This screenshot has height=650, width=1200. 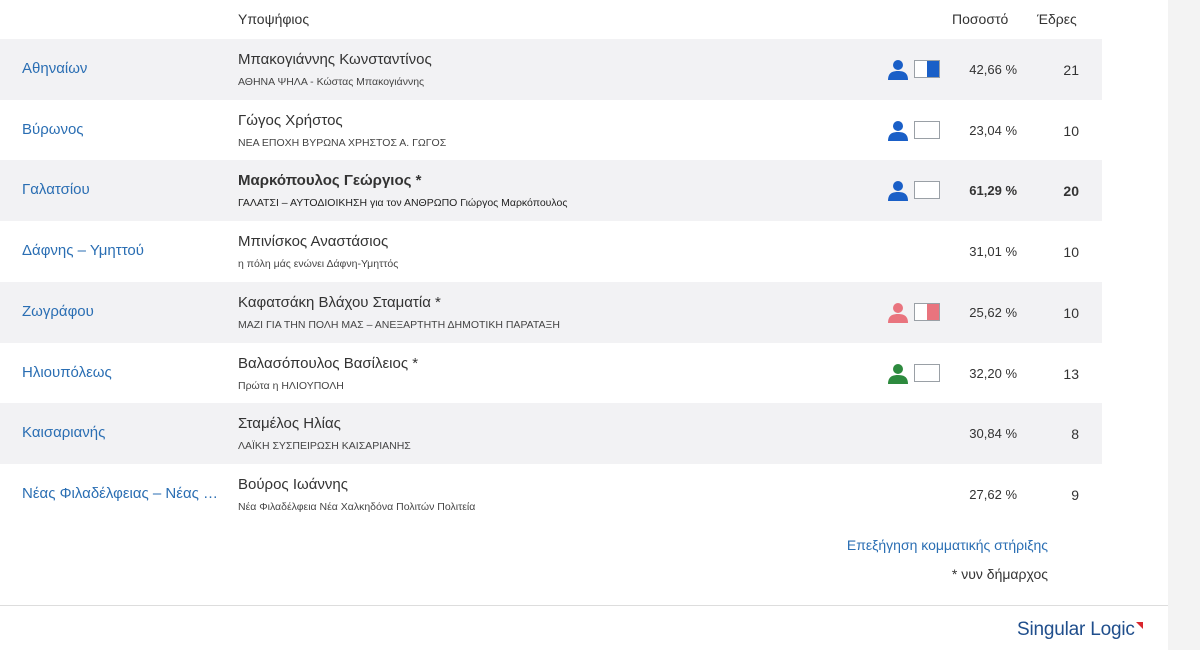 What do you see at coordinates (1075, 494) in the screenshot?
I see `seats-value: 9` at bounding box center [1075, 494].